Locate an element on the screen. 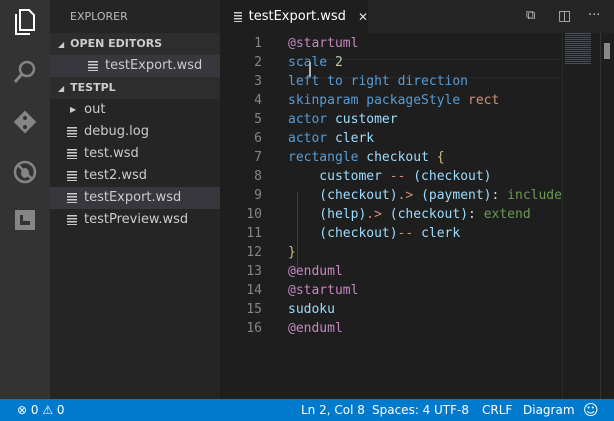 This screenshot has width=614, height=421. open-editors-header: ◢ OPEN EDITORS is located at coordinates (135, 44).